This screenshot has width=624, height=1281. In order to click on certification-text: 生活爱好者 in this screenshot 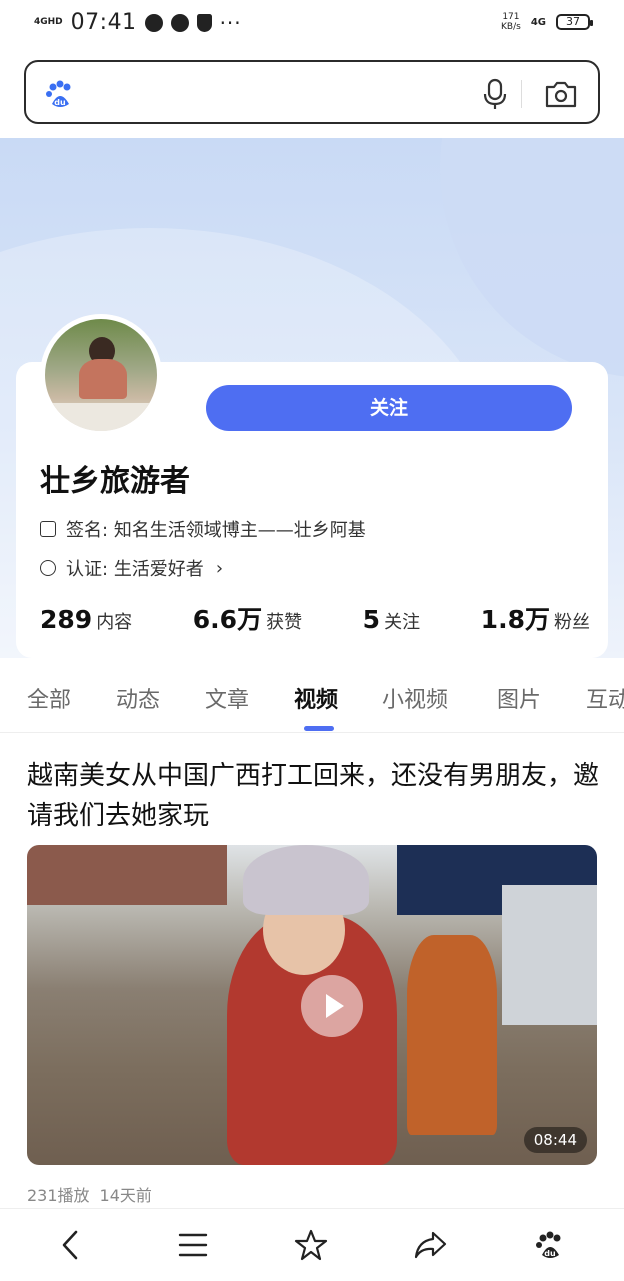, I will do `click(158, 569)`.